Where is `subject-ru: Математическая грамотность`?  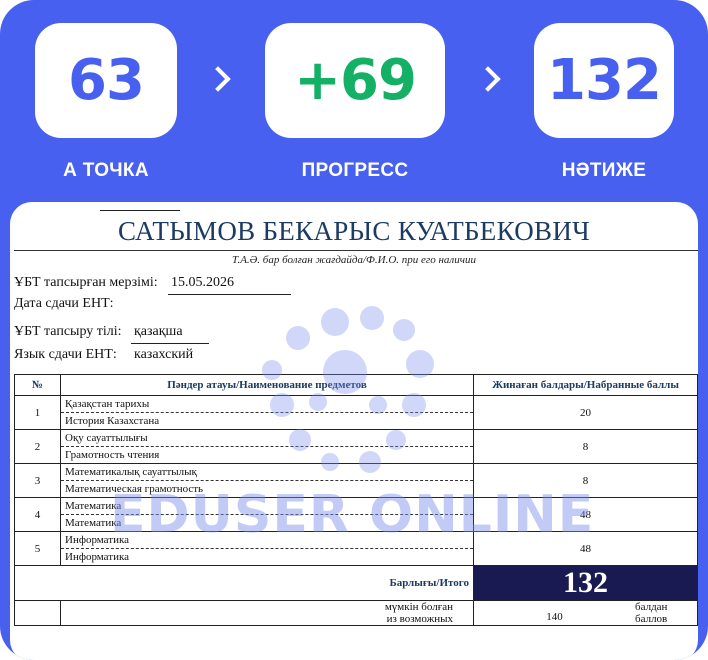 subject-ru: Математическая грамотность is located at coordinates (267, 488).